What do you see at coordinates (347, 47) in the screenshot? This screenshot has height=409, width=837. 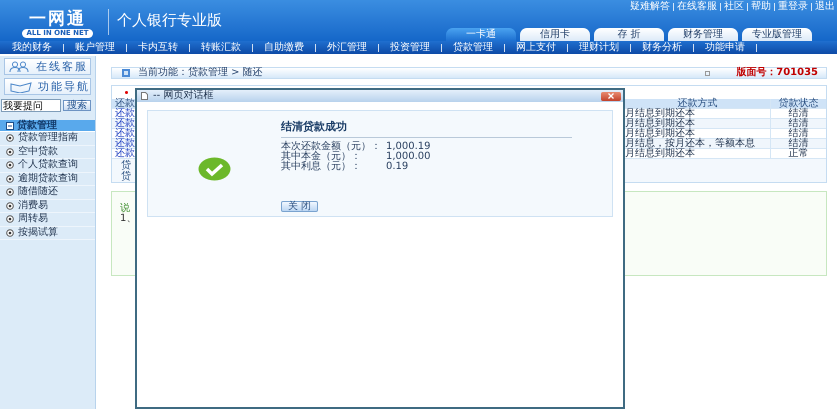 I see `menu-item: 外汇管理` at bounding box center [347, 47].